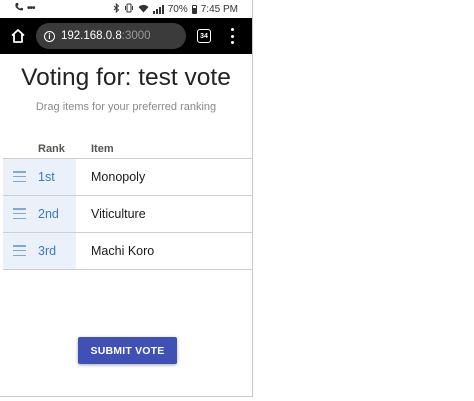  I want to click on address-bar: i 192.168.0.8:3000, so click(111, 36).